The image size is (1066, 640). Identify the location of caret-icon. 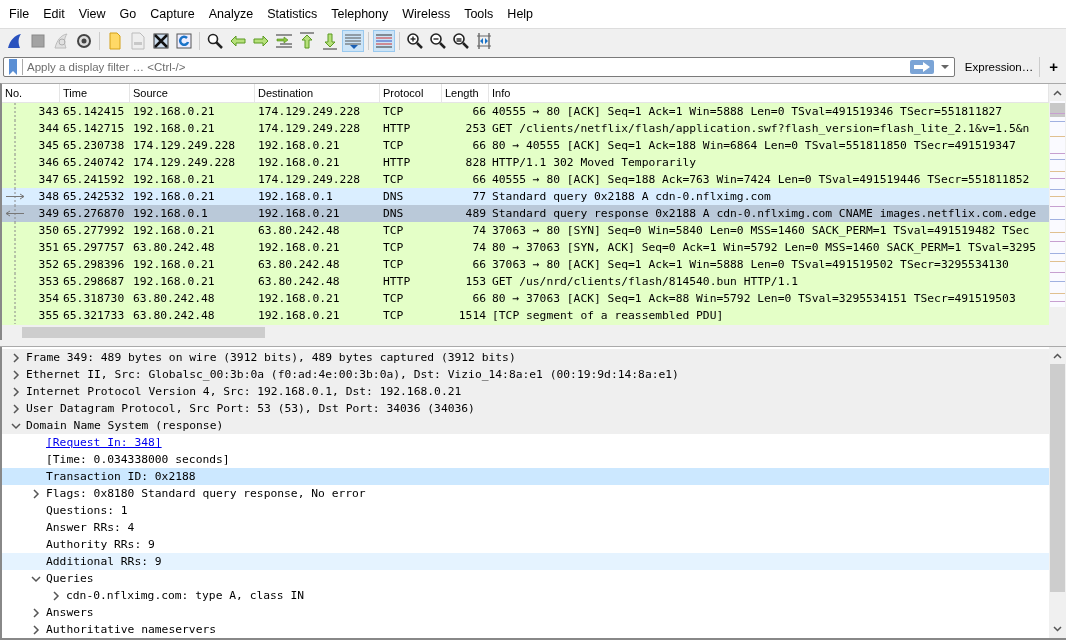
(944, 66).